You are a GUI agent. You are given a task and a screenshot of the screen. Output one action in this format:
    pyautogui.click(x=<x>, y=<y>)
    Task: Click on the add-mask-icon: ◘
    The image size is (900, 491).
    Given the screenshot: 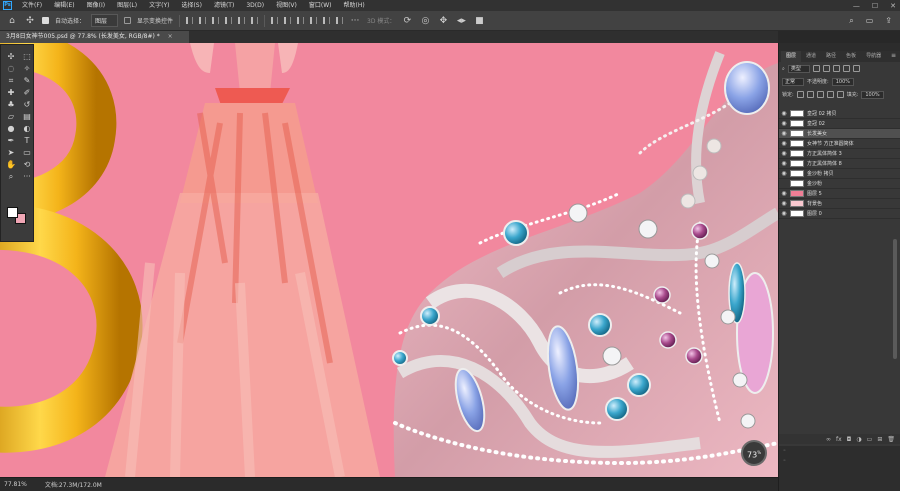 What is the action you would take?
    pyautogui.click(x=849, y=439)
    